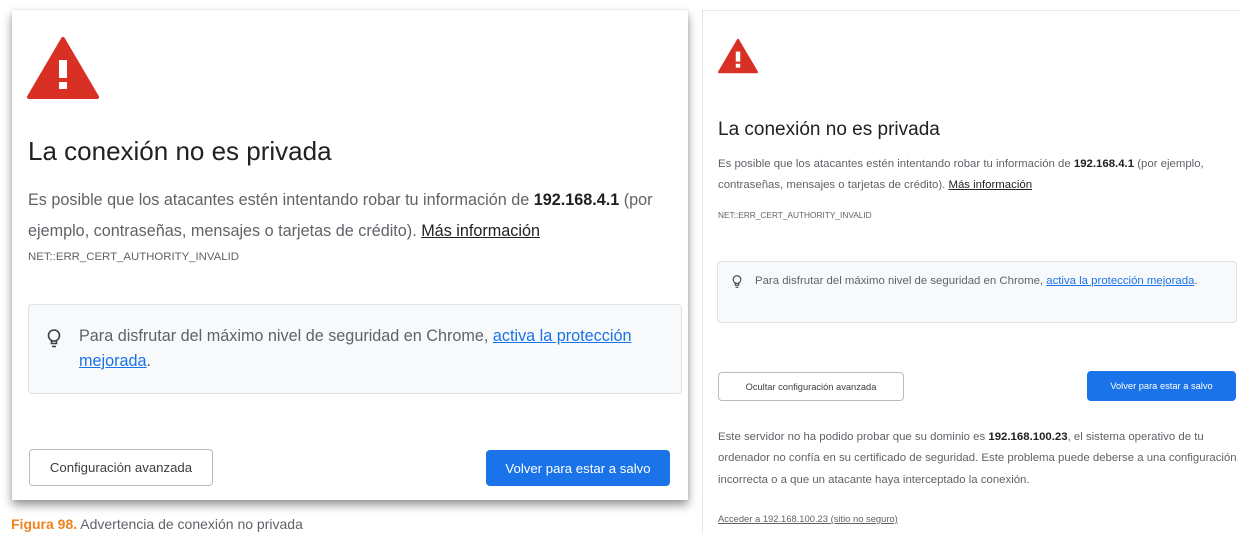  What do you see at coordinates (121, 467) in the screenshot?
I see `advanced-settings-button: Configuración avanzada` at bounding box center [121, 467].